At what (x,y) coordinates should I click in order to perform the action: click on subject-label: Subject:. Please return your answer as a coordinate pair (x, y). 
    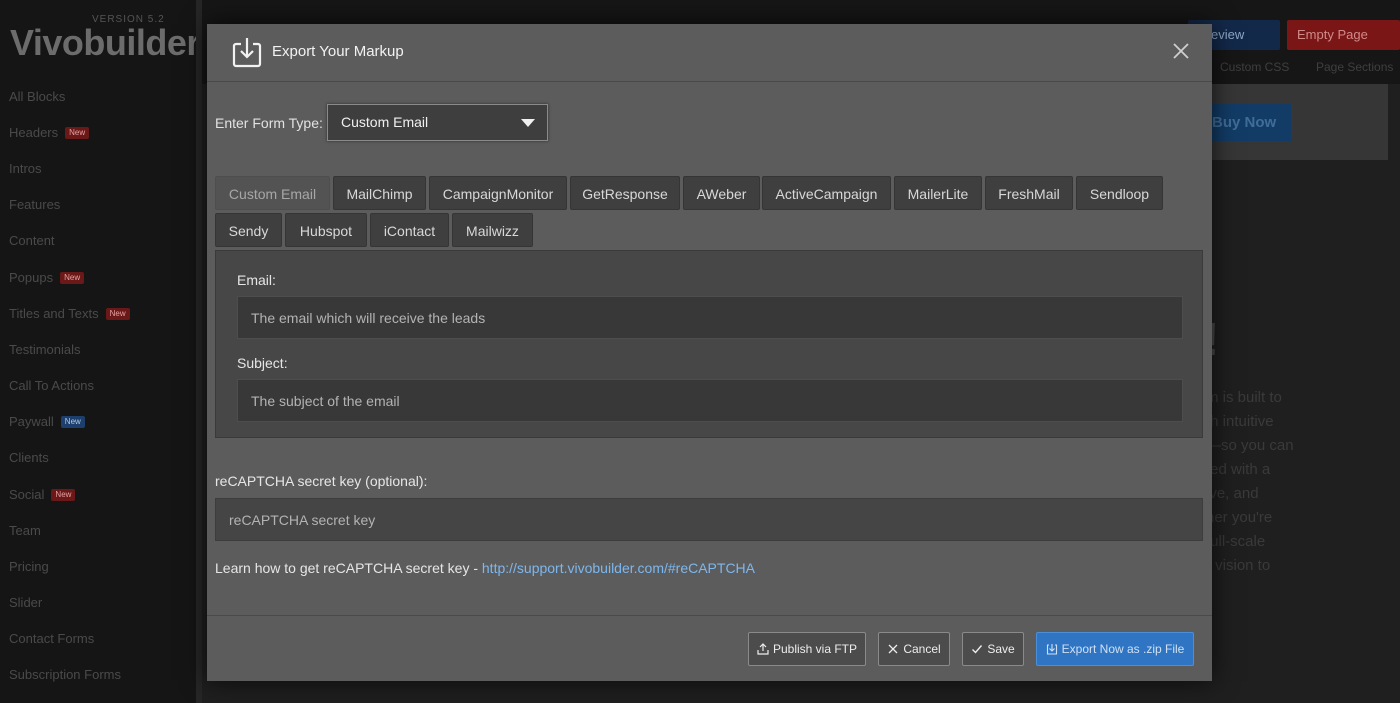
    Looking at the image, I should click on (262, 363).